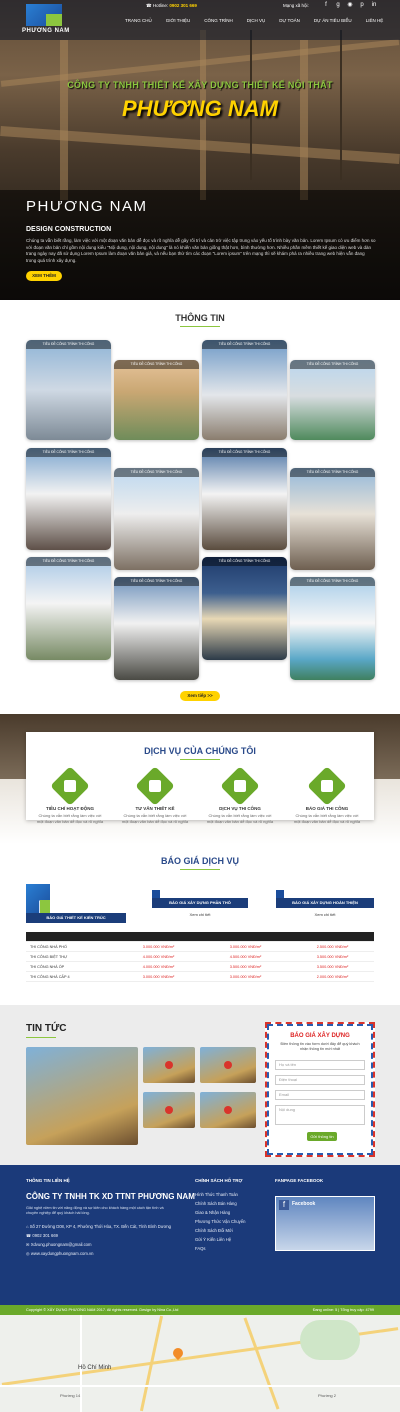  I want to click on news-title: TIN TỨC, so click(46, 1028).